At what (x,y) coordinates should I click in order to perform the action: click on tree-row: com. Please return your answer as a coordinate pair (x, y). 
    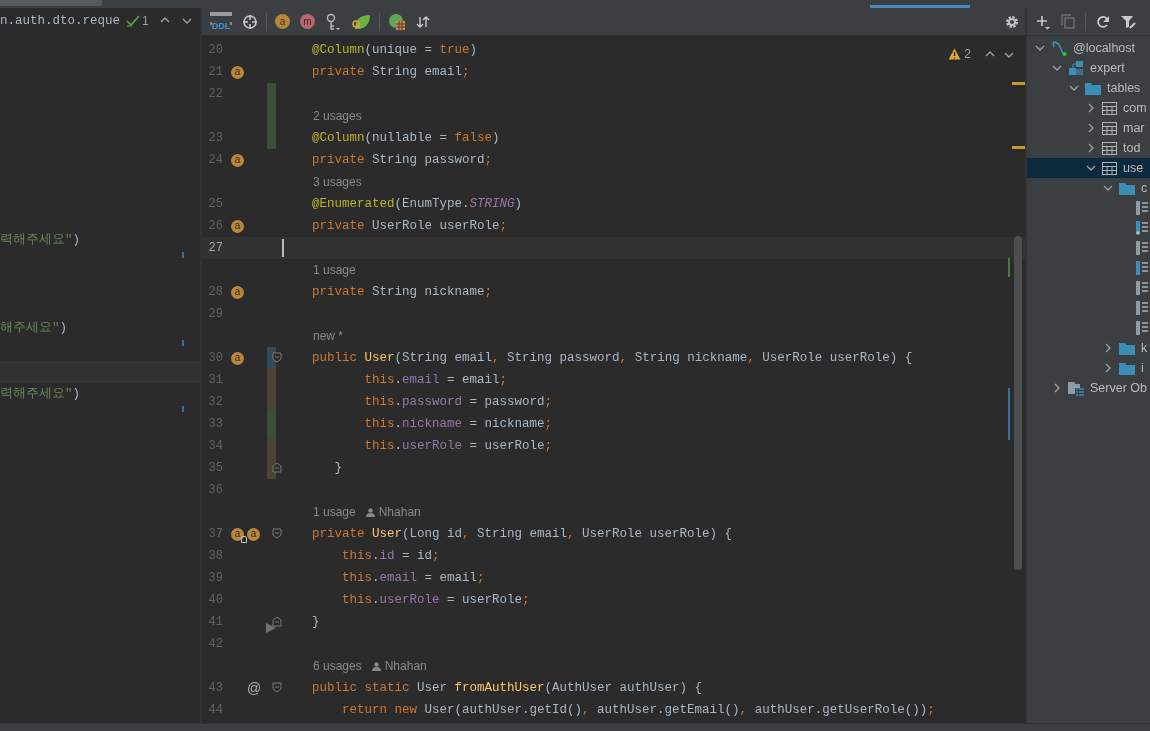
    Looking at the image, I should click on (1088, 108).